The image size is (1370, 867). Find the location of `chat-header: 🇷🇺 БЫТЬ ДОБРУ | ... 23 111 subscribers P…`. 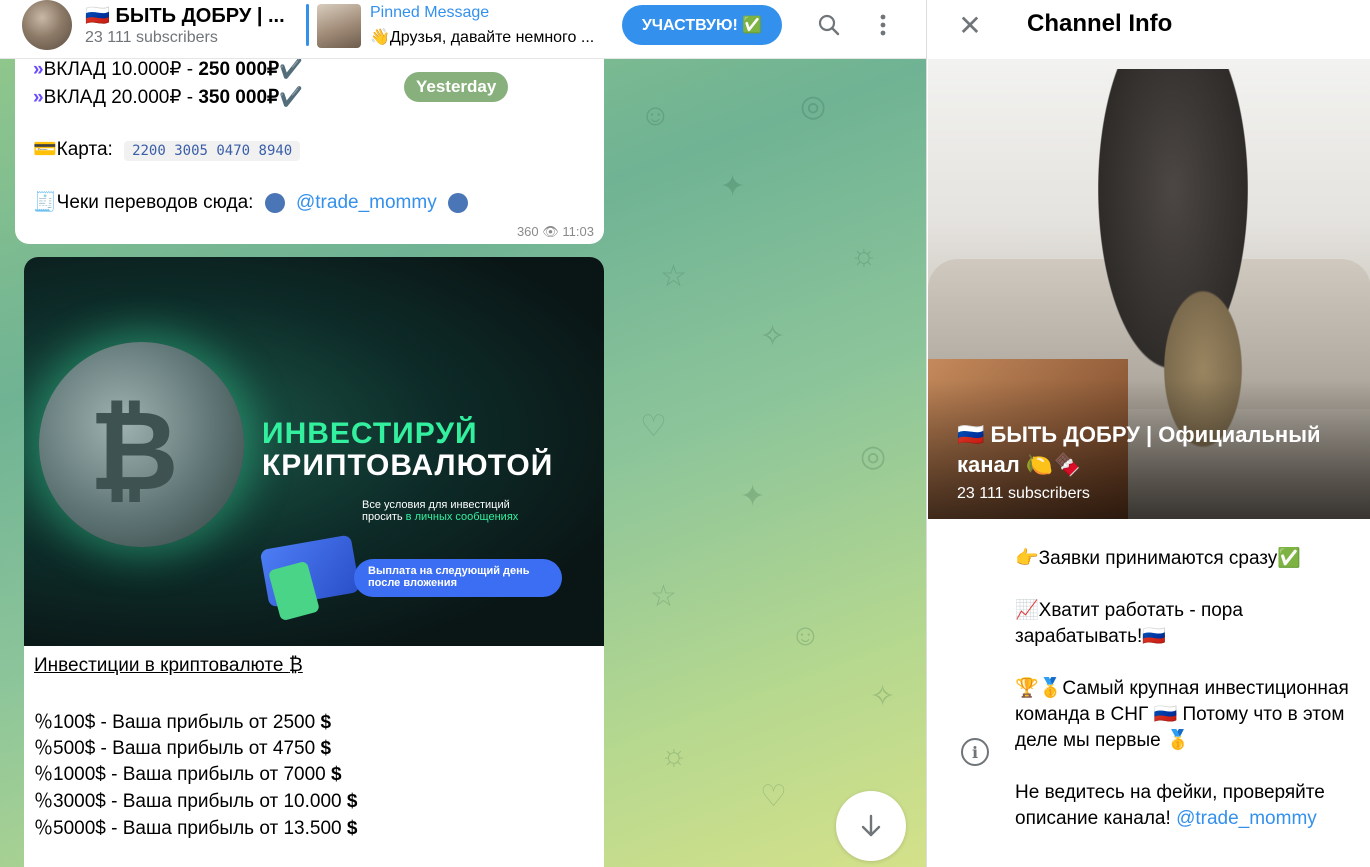

chat-header: 🇷🇺 БЫТЬ ДОБРУ | ... 23 111 subscribers P… is located at coordinates (463, 29).